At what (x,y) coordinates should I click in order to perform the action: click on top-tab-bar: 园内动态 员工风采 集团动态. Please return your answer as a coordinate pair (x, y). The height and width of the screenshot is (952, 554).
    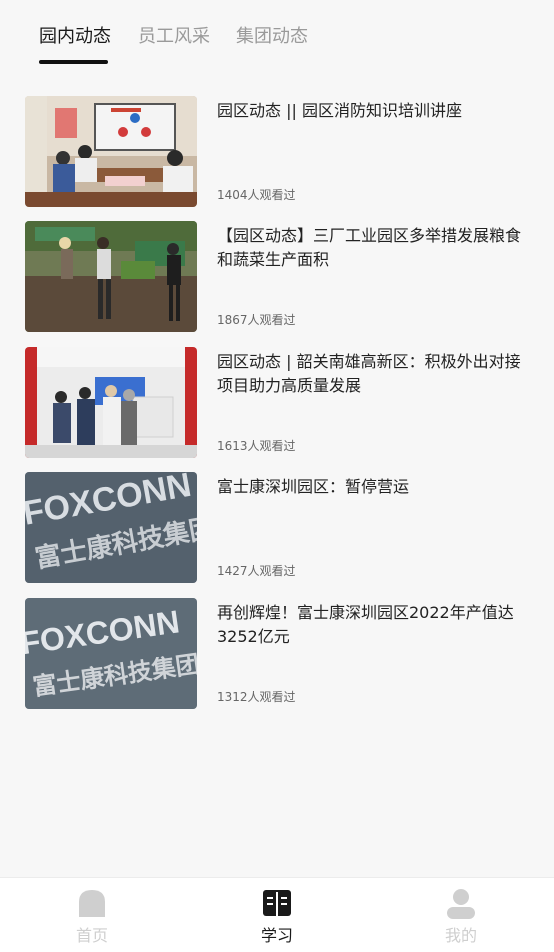
    Looking at the image, I should click on (277, 35).